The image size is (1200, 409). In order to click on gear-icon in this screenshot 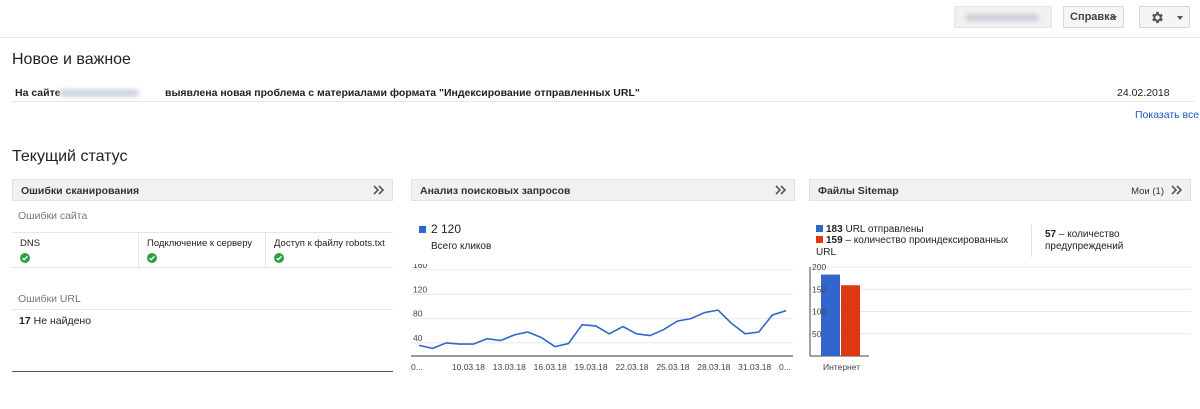, I will do `click(1157, 17)`.